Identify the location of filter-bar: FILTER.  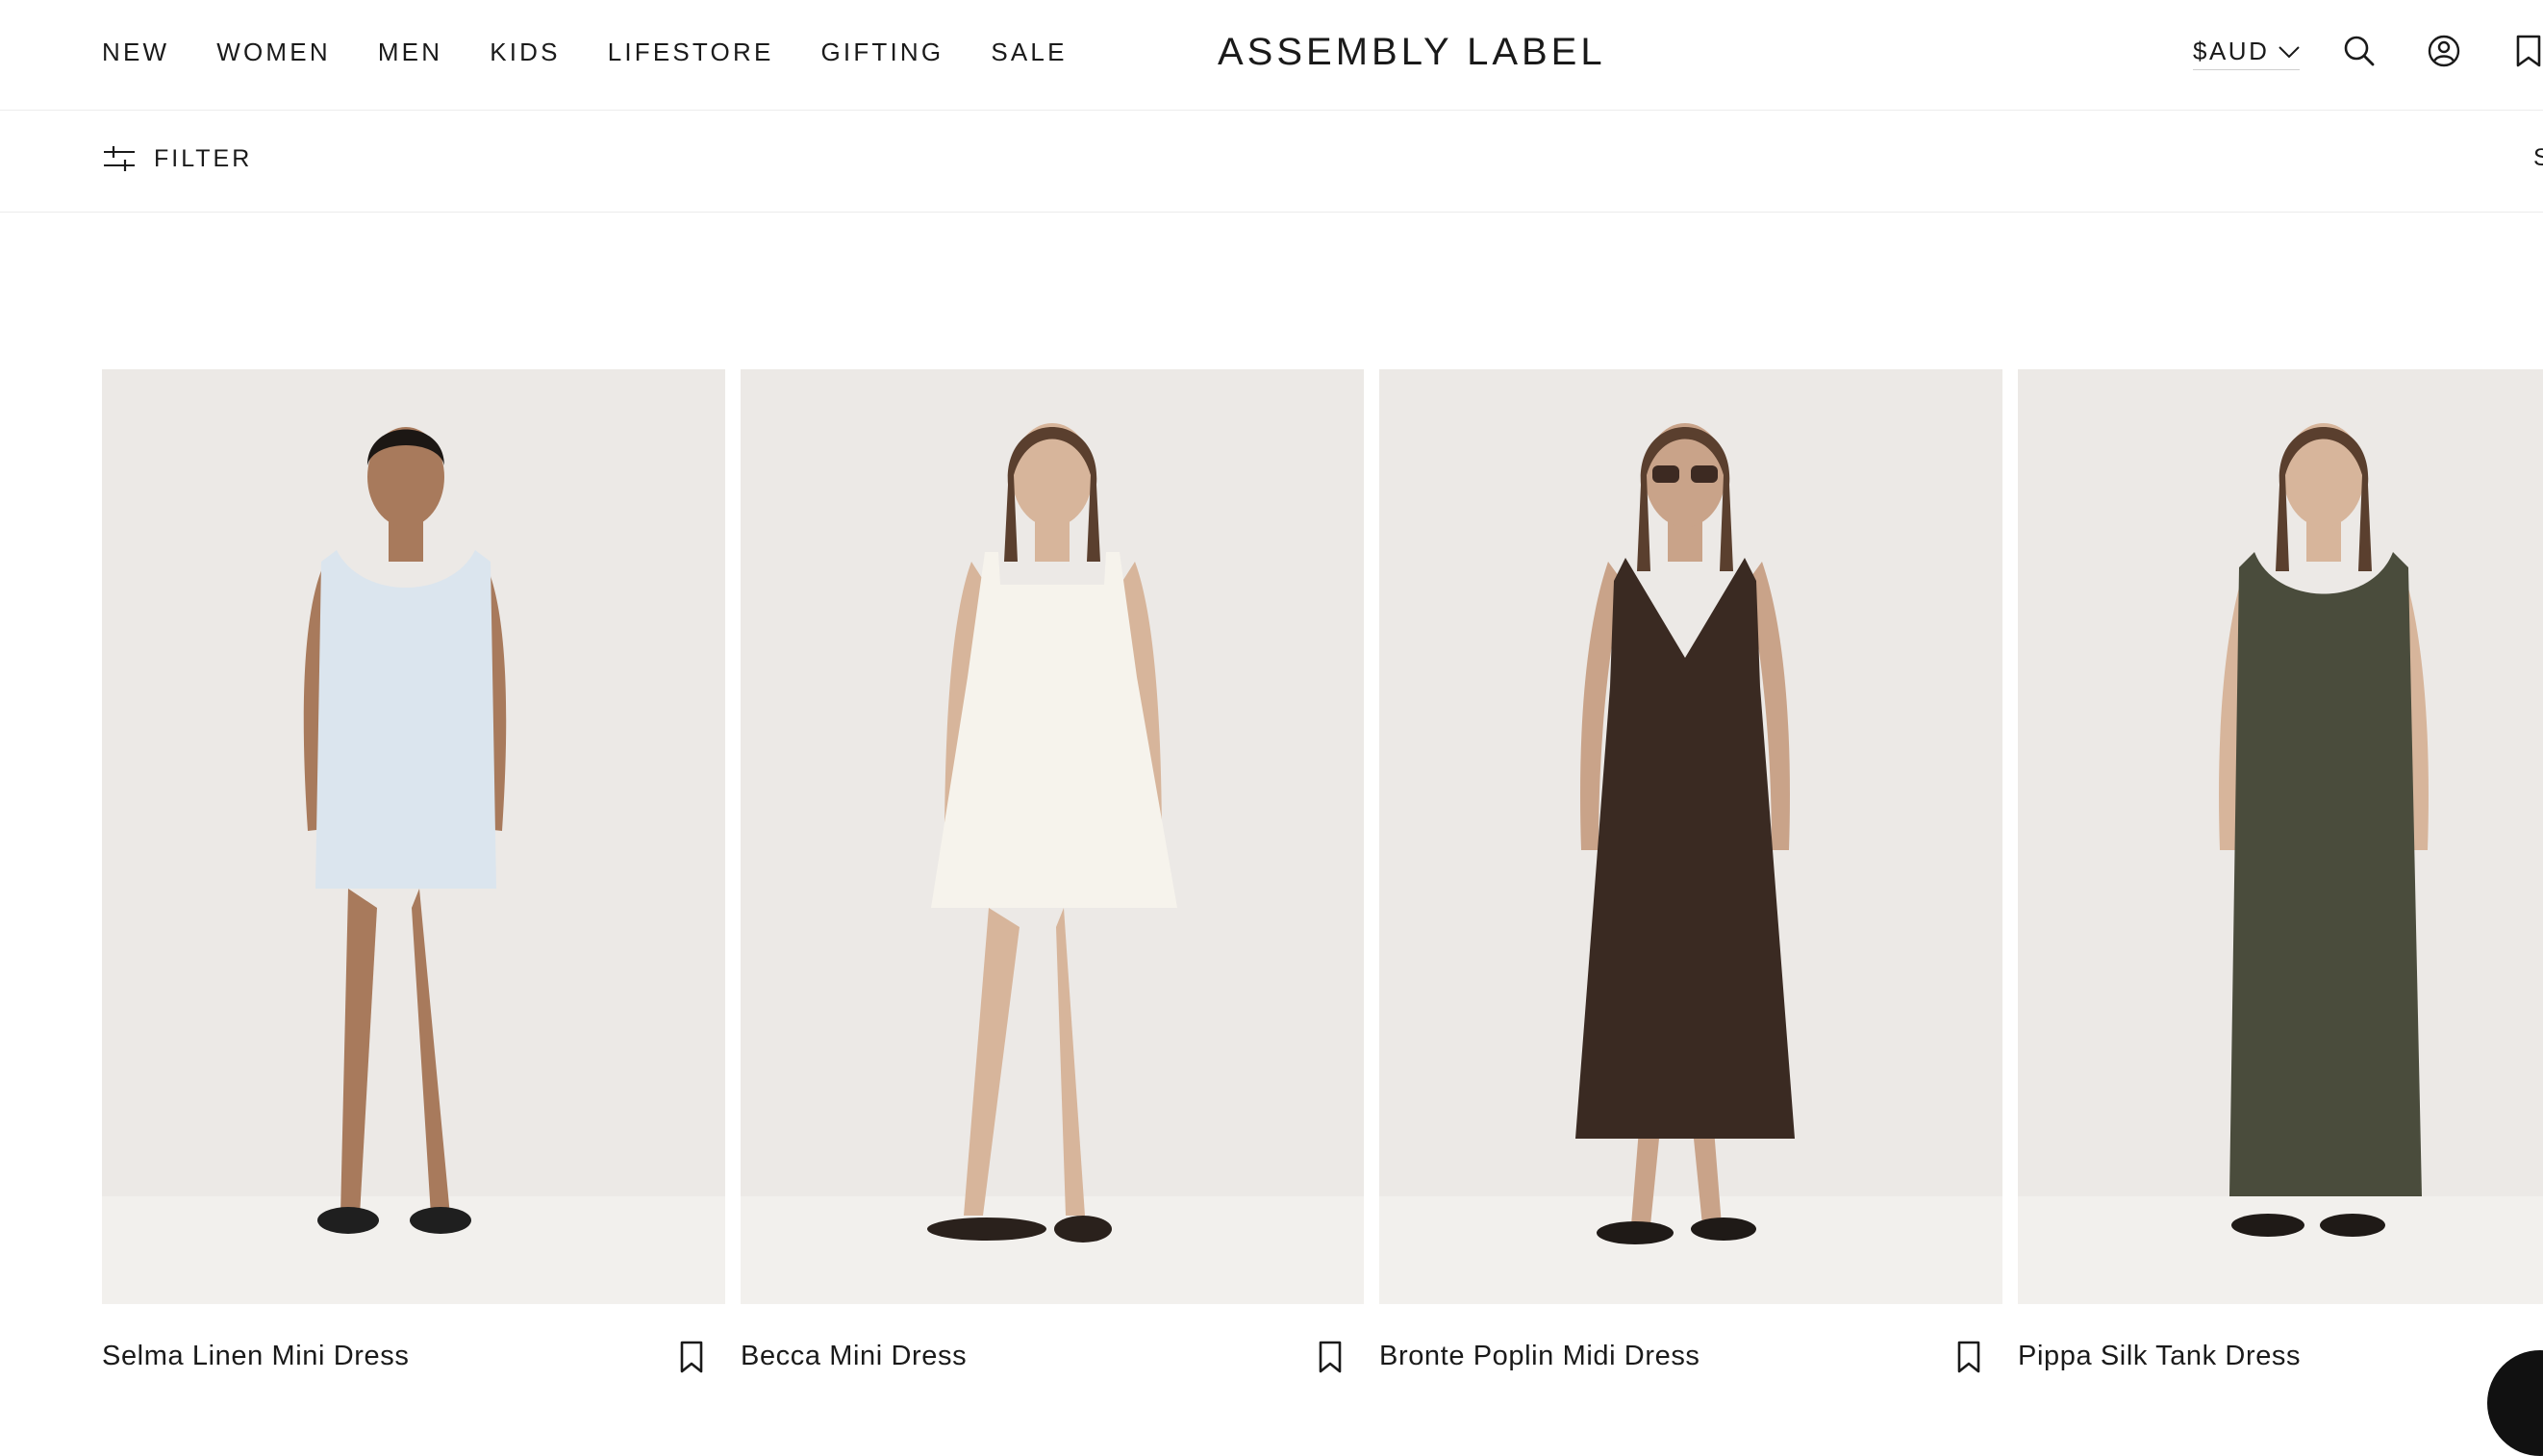
(1271, 162).